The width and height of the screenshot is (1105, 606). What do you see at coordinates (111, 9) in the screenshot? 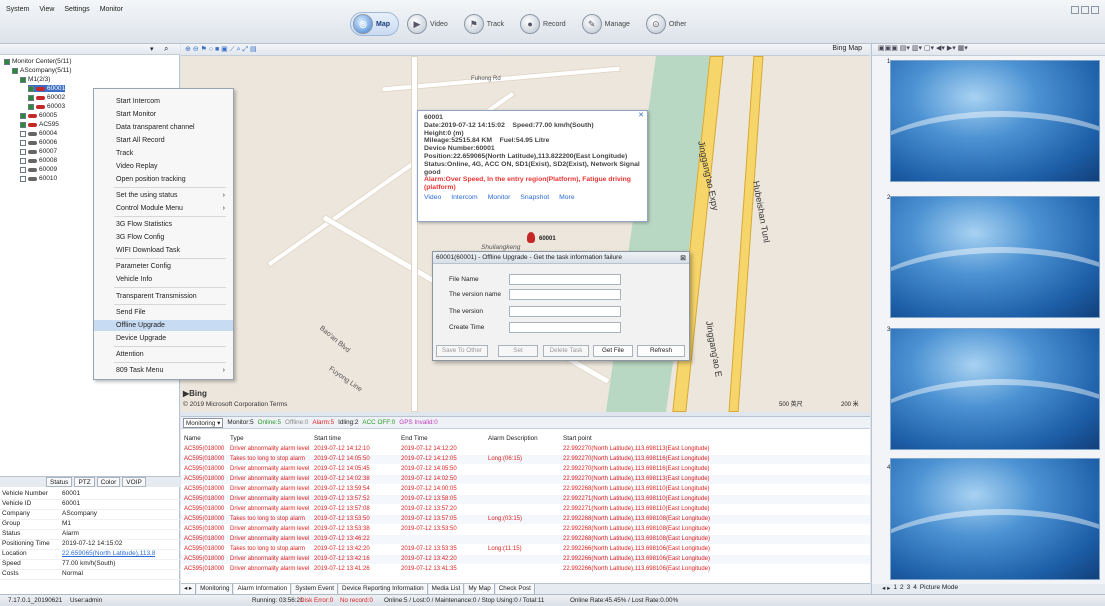
I see `menu-monitor: Monitor` at bounding box center [111, 9].